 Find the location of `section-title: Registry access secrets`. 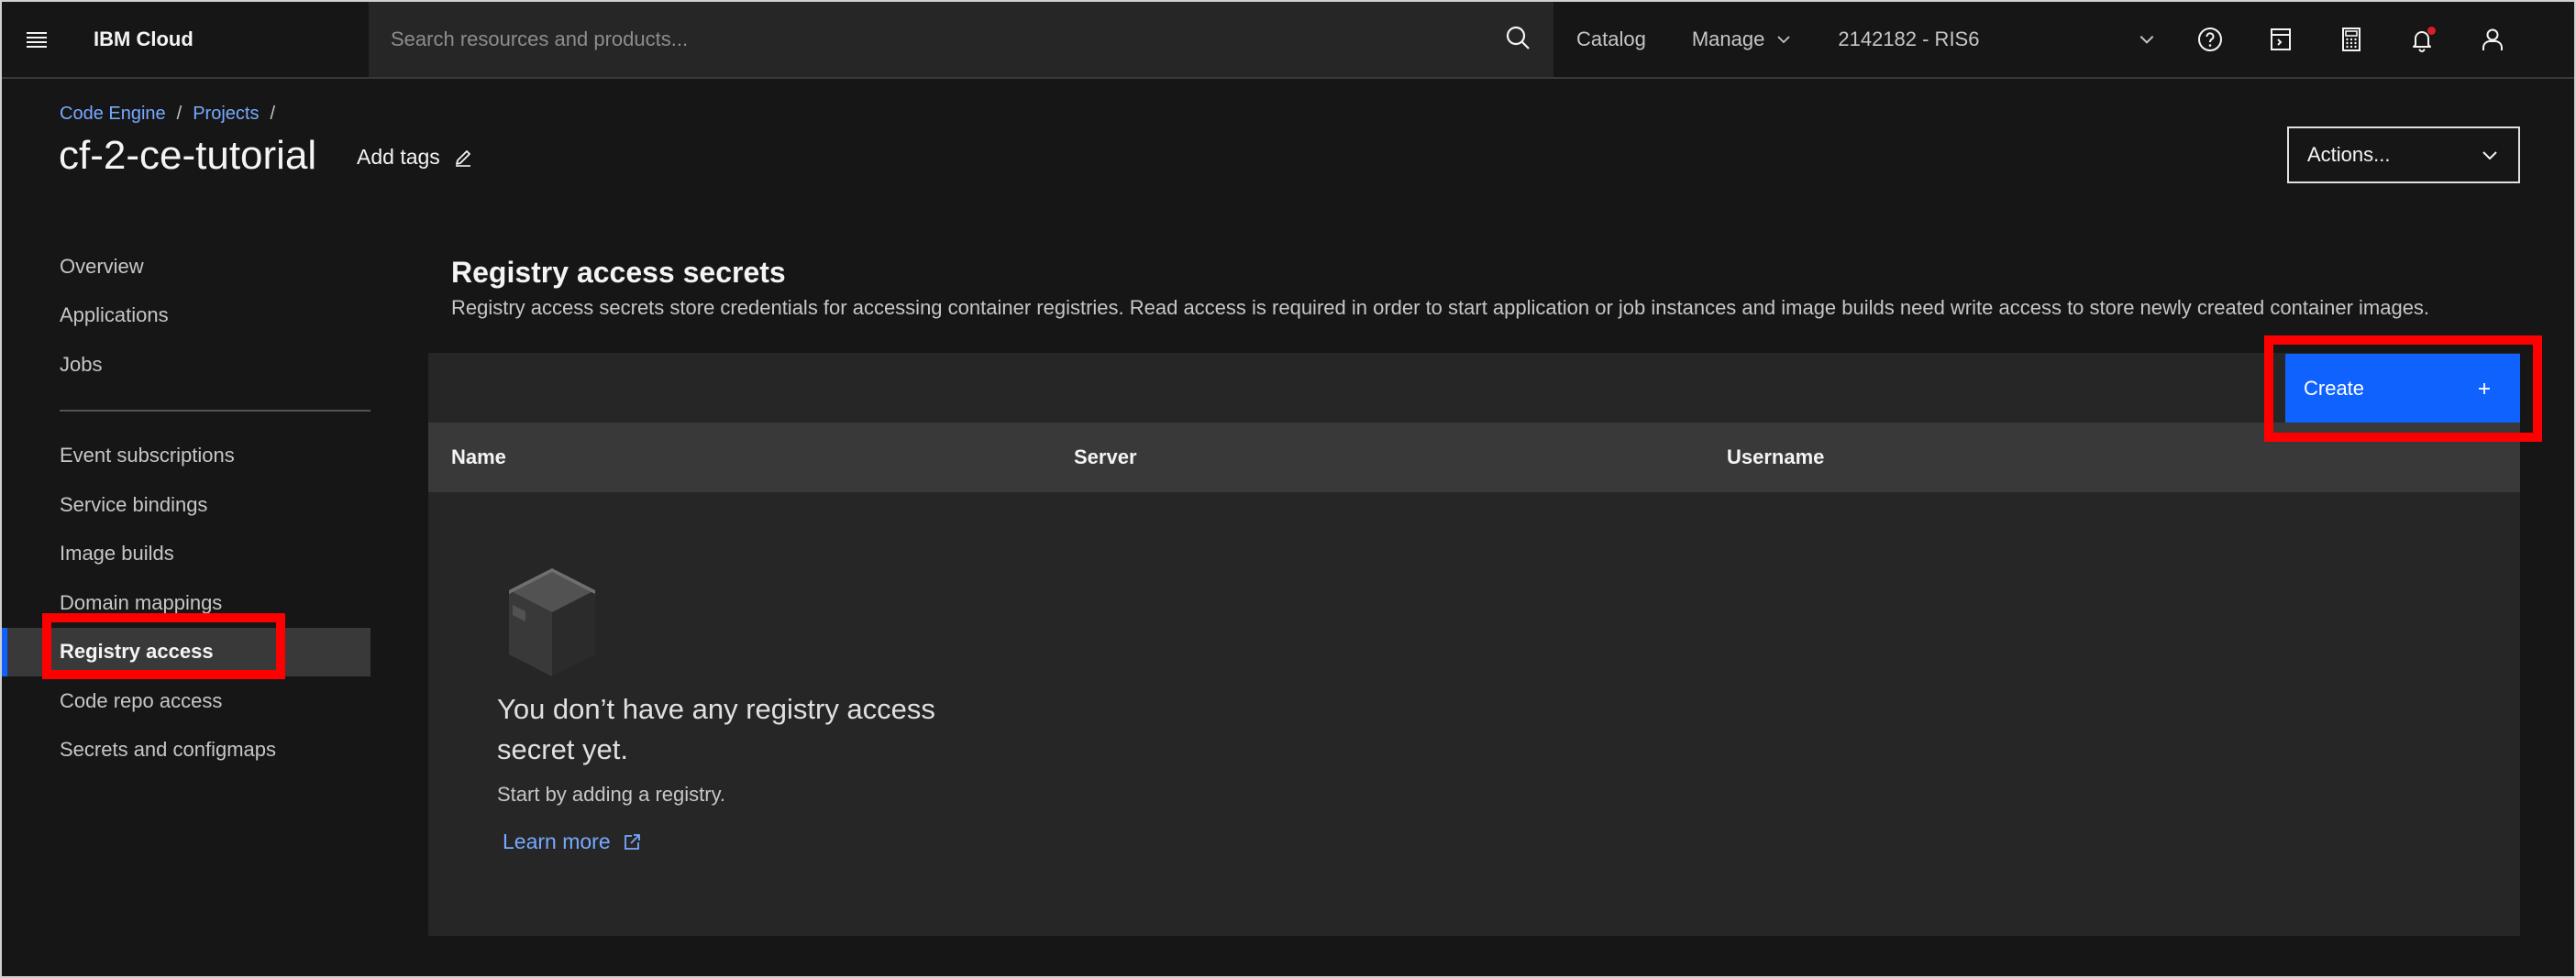

section-title: Registry access secrets is located at coordinates (618, 272).